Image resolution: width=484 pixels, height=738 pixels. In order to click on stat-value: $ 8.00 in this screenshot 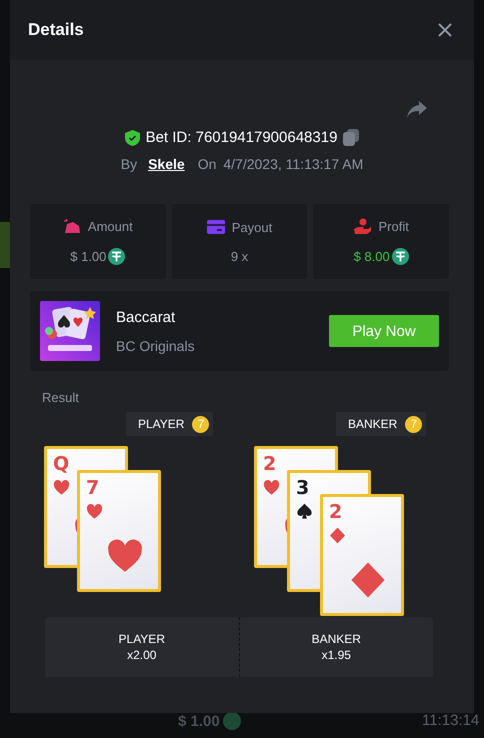, I will do `click(372, 256)`.